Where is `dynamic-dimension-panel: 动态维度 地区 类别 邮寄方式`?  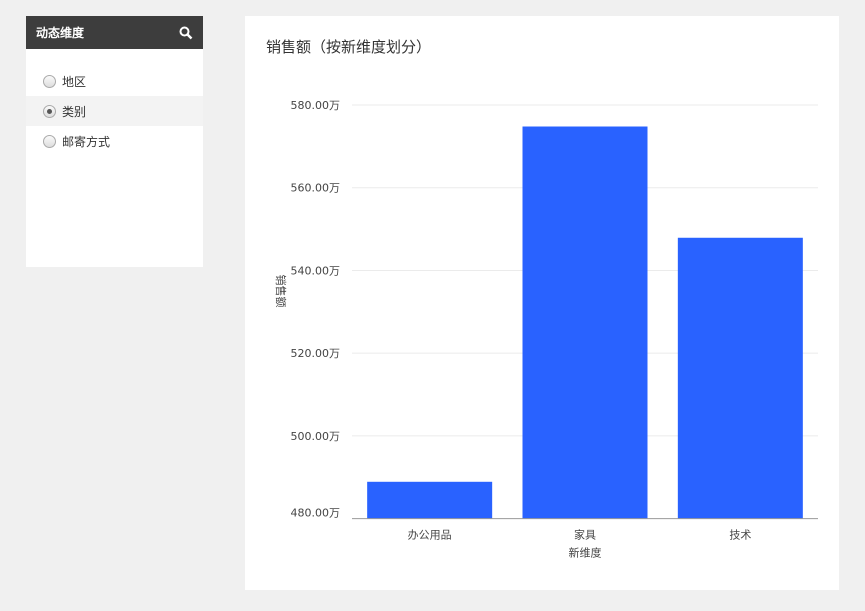 dynamic-dimension-panel: 动态维度 地区 类别 邮寄方式 is located at coordinates (114, 141).